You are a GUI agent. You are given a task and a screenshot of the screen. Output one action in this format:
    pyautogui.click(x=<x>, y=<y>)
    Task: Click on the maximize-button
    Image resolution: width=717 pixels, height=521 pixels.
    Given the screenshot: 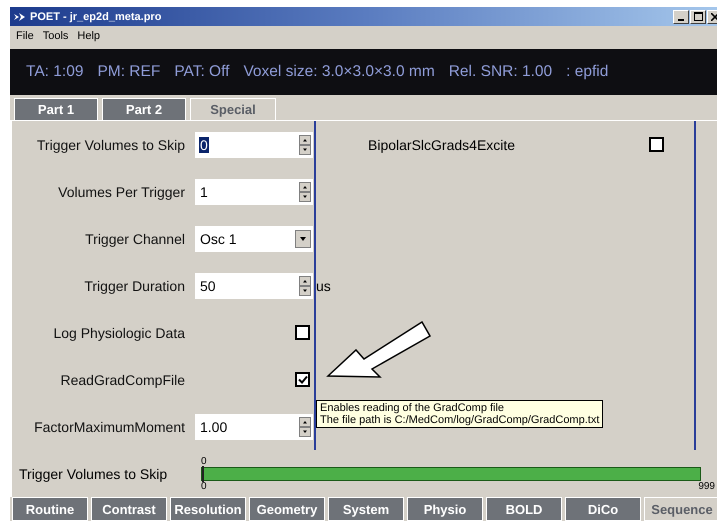 What is the action you would take?
    pyautogui.click(x=698, y=17)
    